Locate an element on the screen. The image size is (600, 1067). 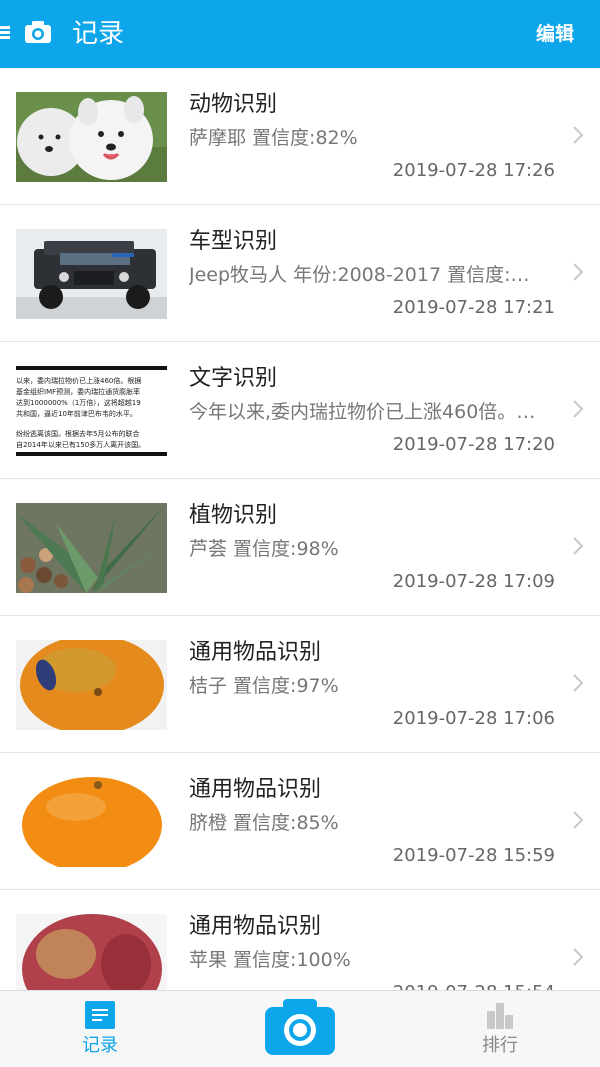
record-timestamp: 2019-07-28 15:54 is located at coordinates (474, 985).